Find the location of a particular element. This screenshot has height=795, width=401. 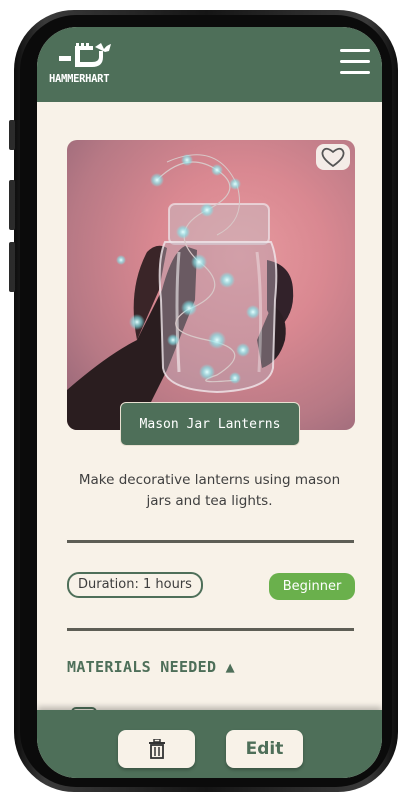

difficulty-badge: Beginner is located at coordinates (312, 586).